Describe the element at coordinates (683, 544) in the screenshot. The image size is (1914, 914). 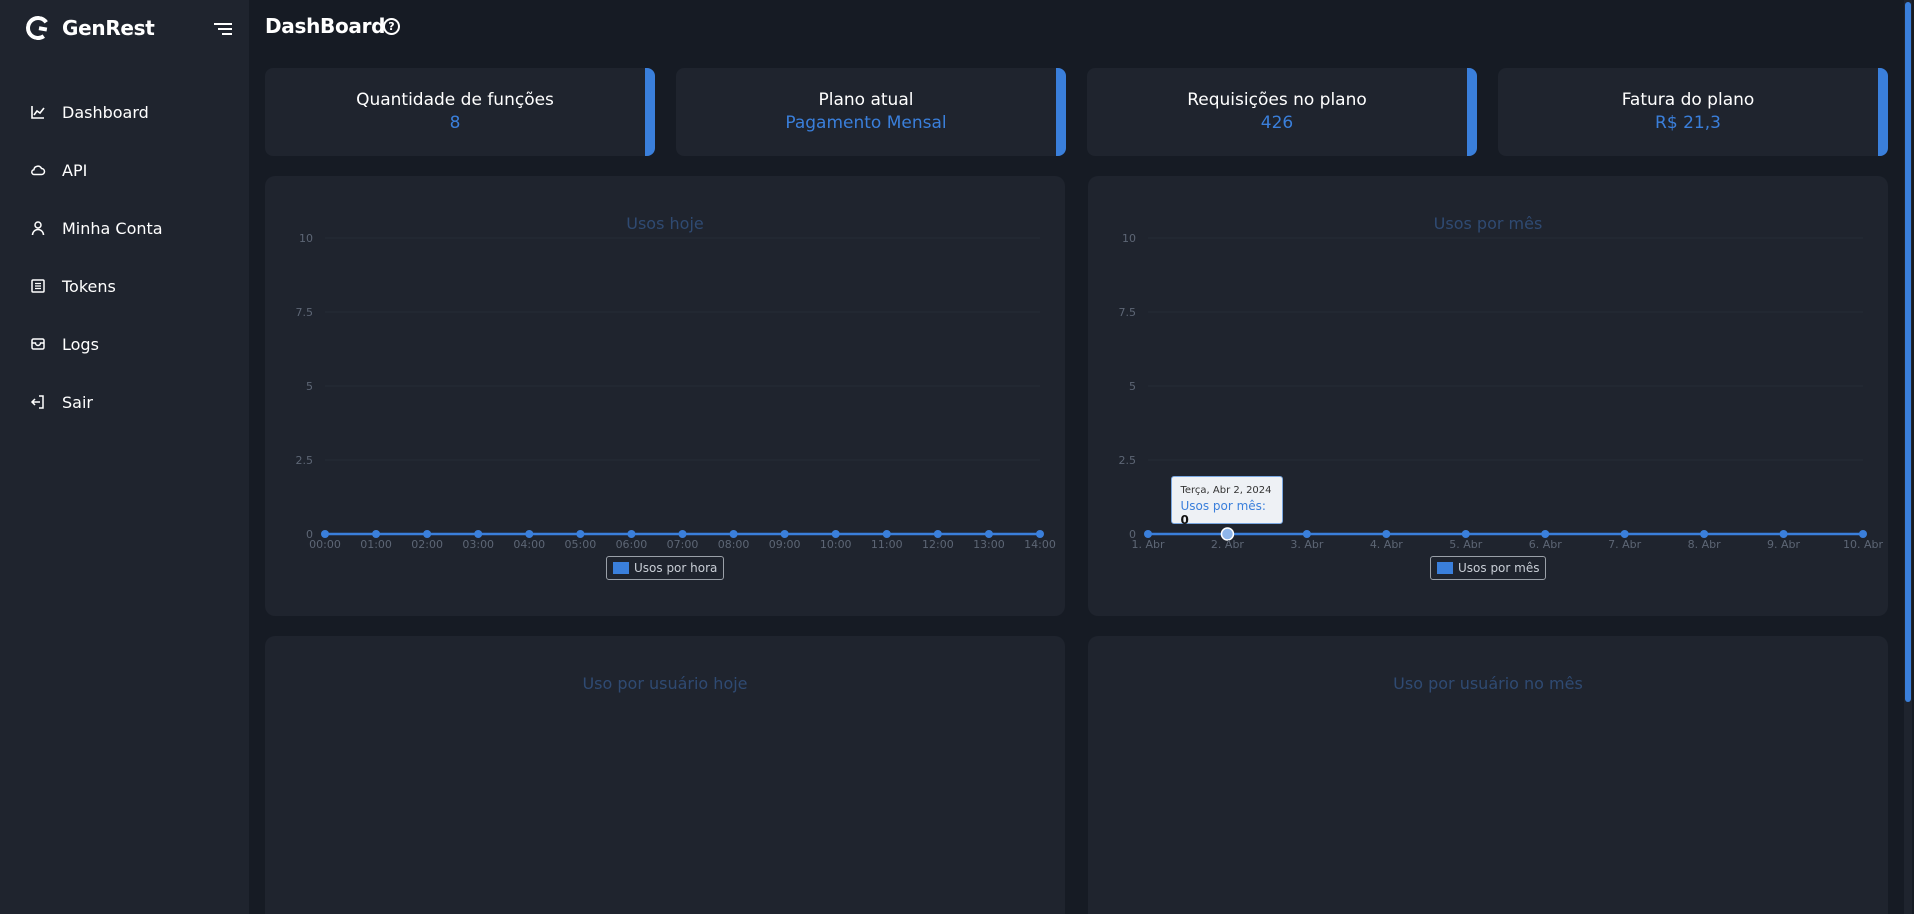
I see `x-tick-label: 07:00` at that location.